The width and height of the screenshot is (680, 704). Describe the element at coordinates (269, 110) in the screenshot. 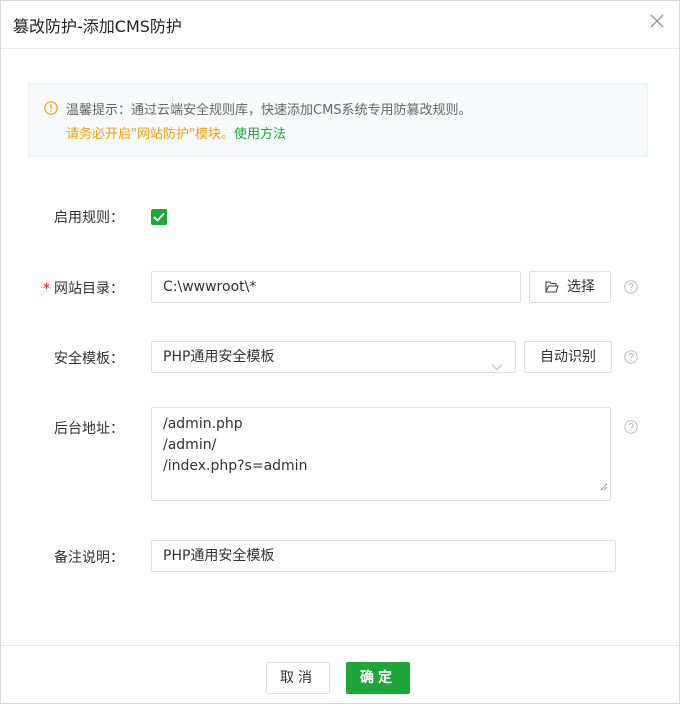

I see `tip-text: 温馨提示：通过云端安全规则库，快速添加CMS系统专用防篡改规则。` at that location.